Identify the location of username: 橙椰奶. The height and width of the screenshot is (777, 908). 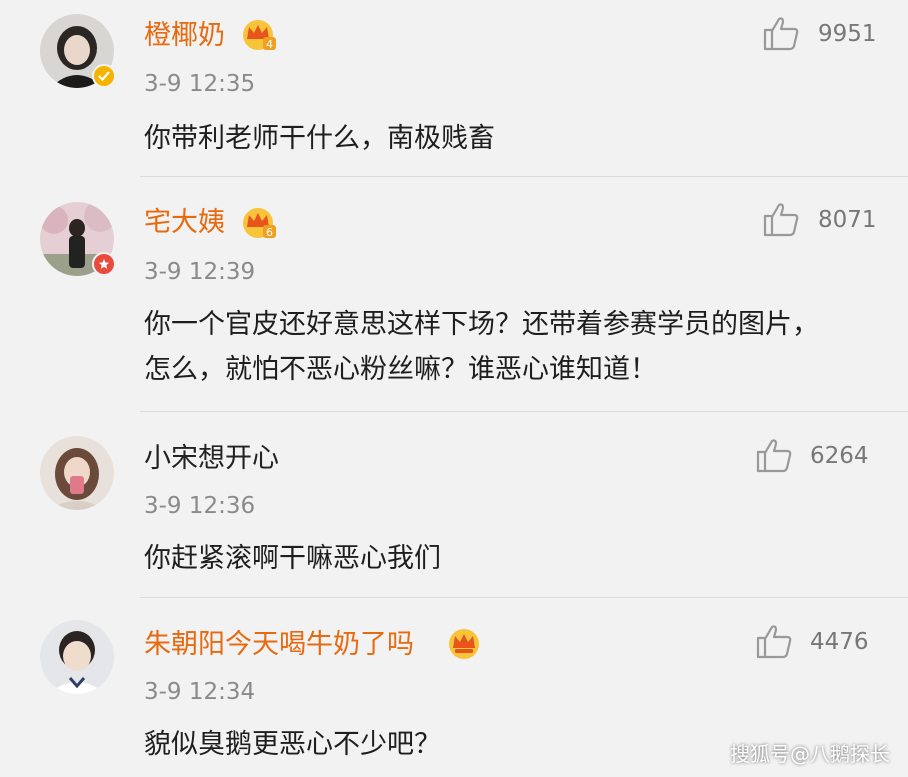
(184, 36).